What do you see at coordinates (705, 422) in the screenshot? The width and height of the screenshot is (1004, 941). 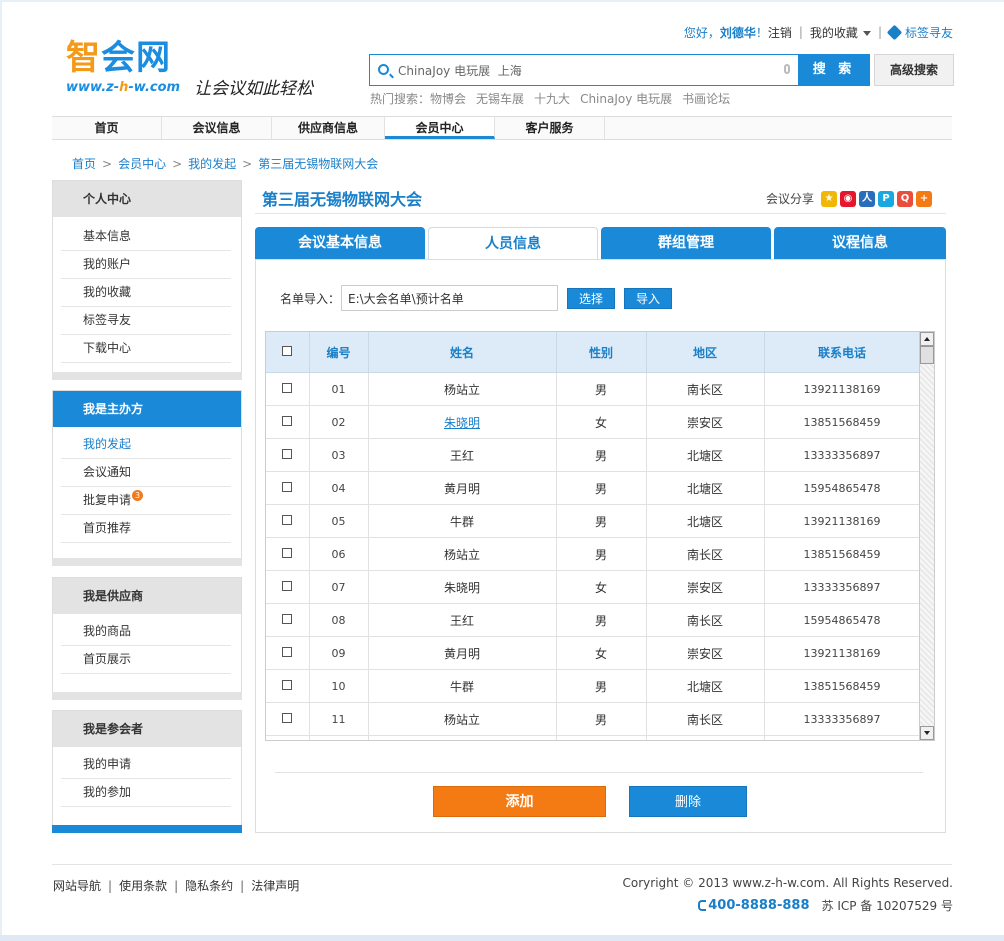 I see `row-region: 崇安区` at bounding box center [705, 422].